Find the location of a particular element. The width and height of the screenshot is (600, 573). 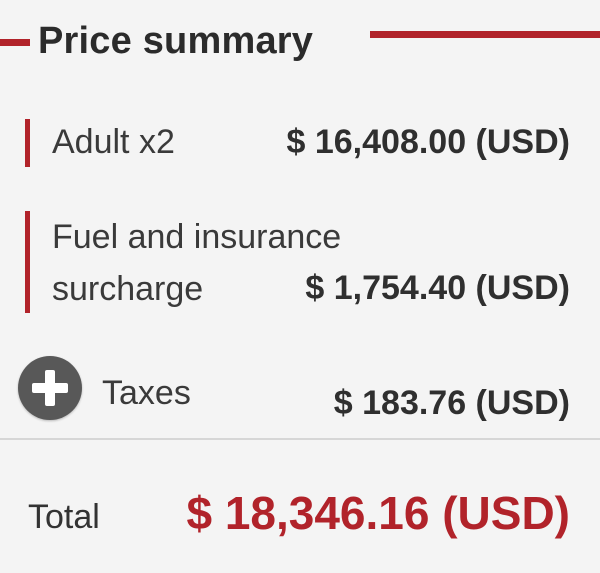

total-label: Total is located at coordinates (64, 517).